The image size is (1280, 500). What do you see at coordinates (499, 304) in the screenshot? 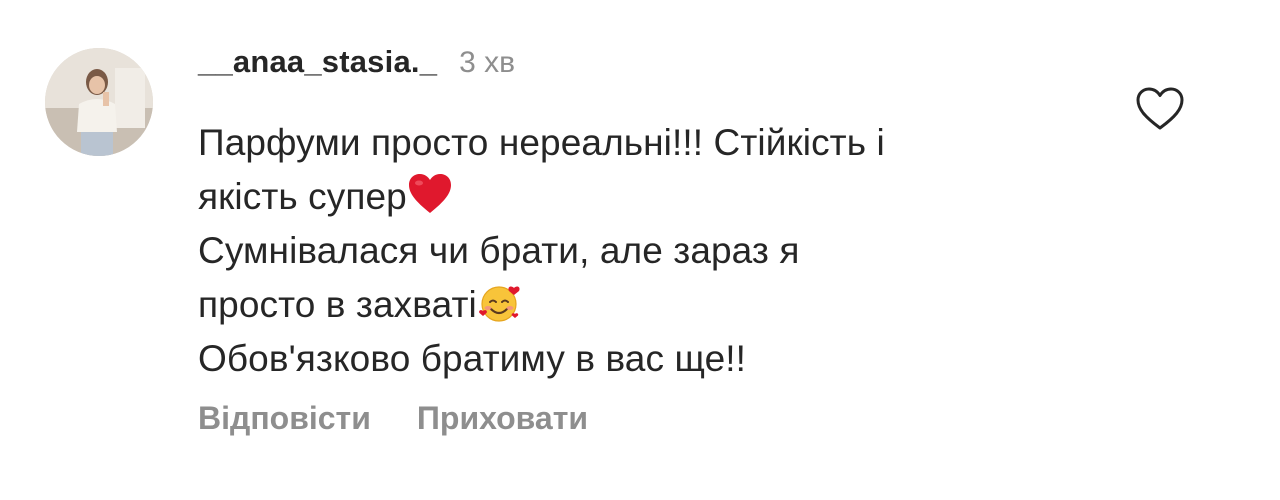
I see `smiling-face-with-hearts-emoji` at bounding box center [499, 304].